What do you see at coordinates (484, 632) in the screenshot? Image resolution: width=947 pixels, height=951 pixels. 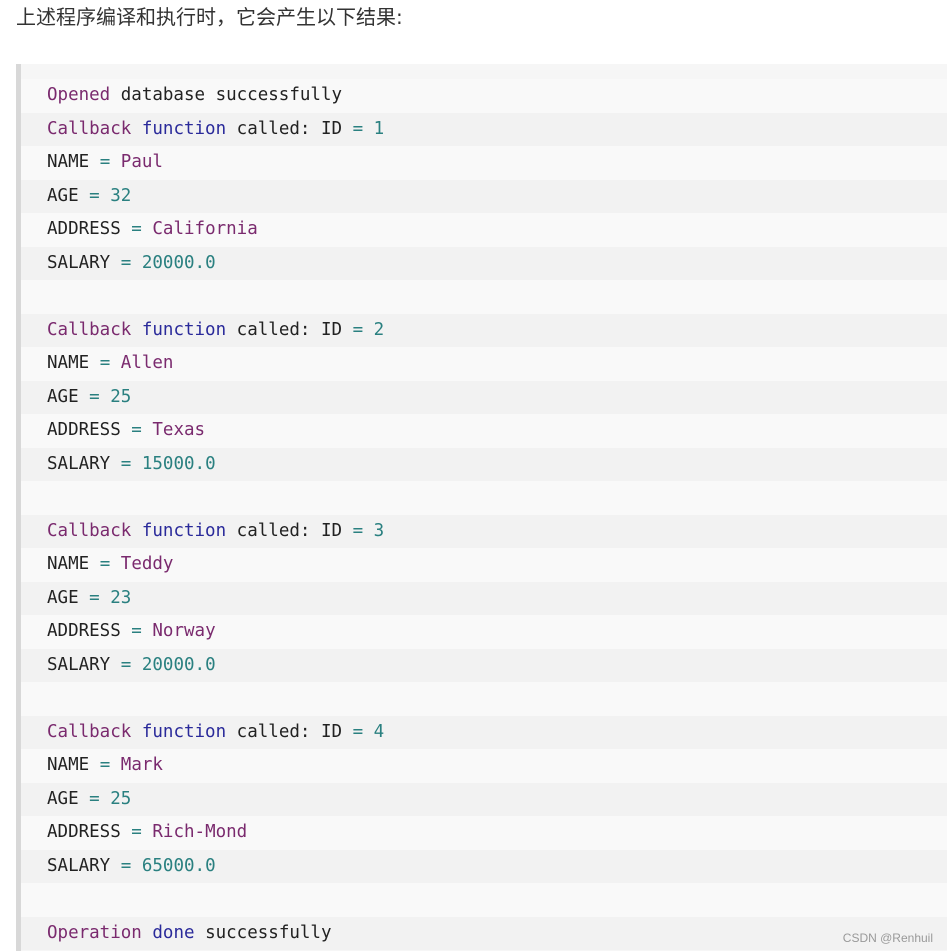 I see `code-line: ADDRESS = Norway` at bounding box center [484, 632].